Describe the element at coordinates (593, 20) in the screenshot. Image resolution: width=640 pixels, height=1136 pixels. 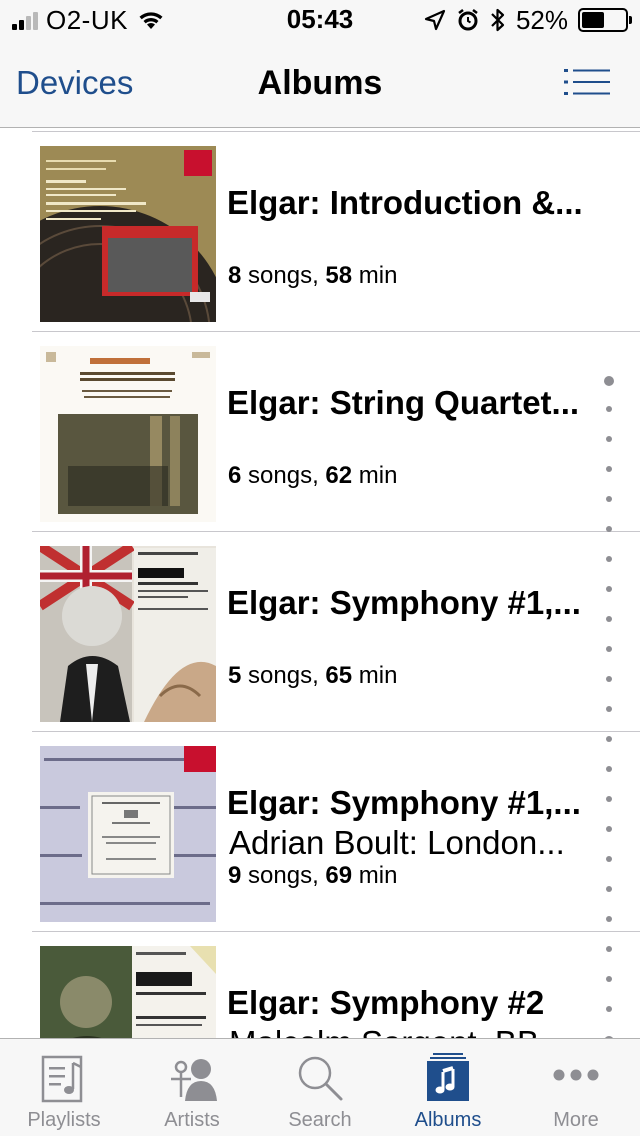
I see `battery-fill` at that location.